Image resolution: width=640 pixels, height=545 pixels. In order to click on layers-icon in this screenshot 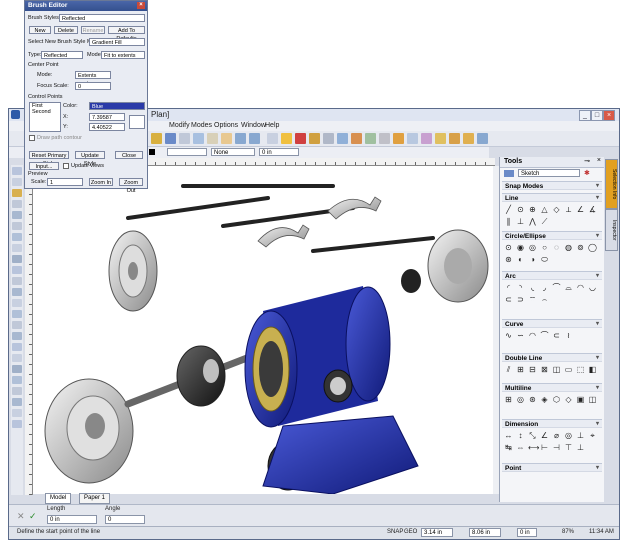, I will do `click(356, 138)`.